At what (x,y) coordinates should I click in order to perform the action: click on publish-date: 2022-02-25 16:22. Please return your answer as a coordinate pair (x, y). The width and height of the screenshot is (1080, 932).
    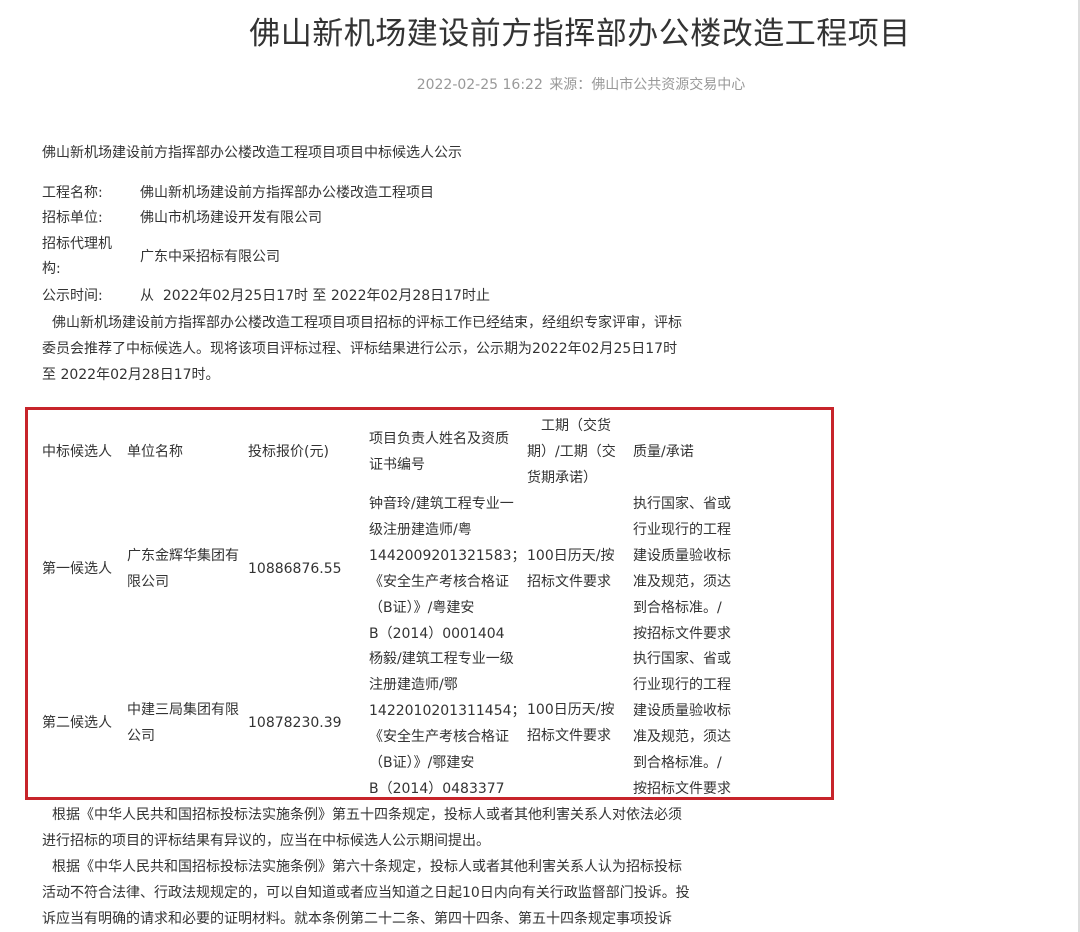
    Looking at the image, I should click on (479, 85).